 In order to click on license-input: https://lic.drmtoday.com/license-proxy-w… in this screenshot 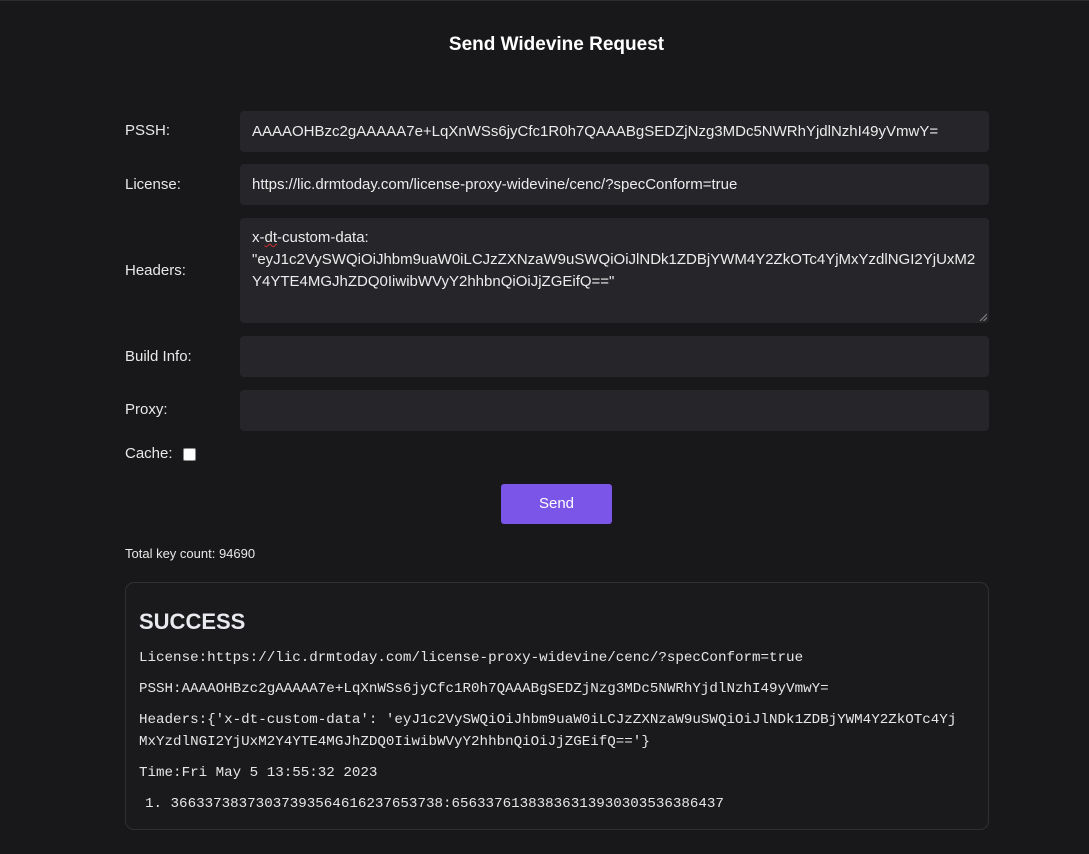, I will do `click(614, 184)`.